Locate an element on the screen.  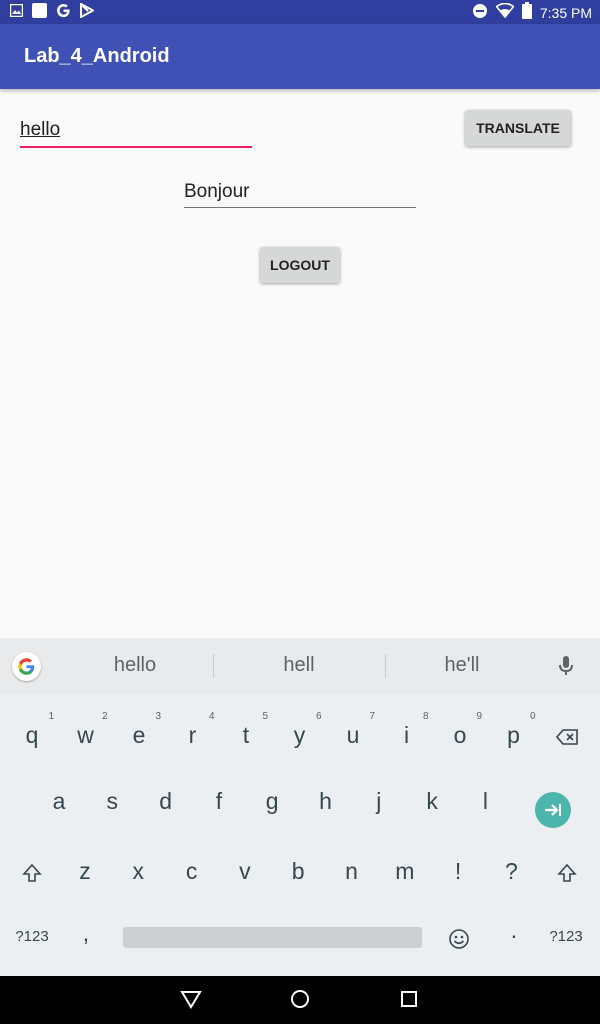
microphone-icon is located at coordinates (566, 668).